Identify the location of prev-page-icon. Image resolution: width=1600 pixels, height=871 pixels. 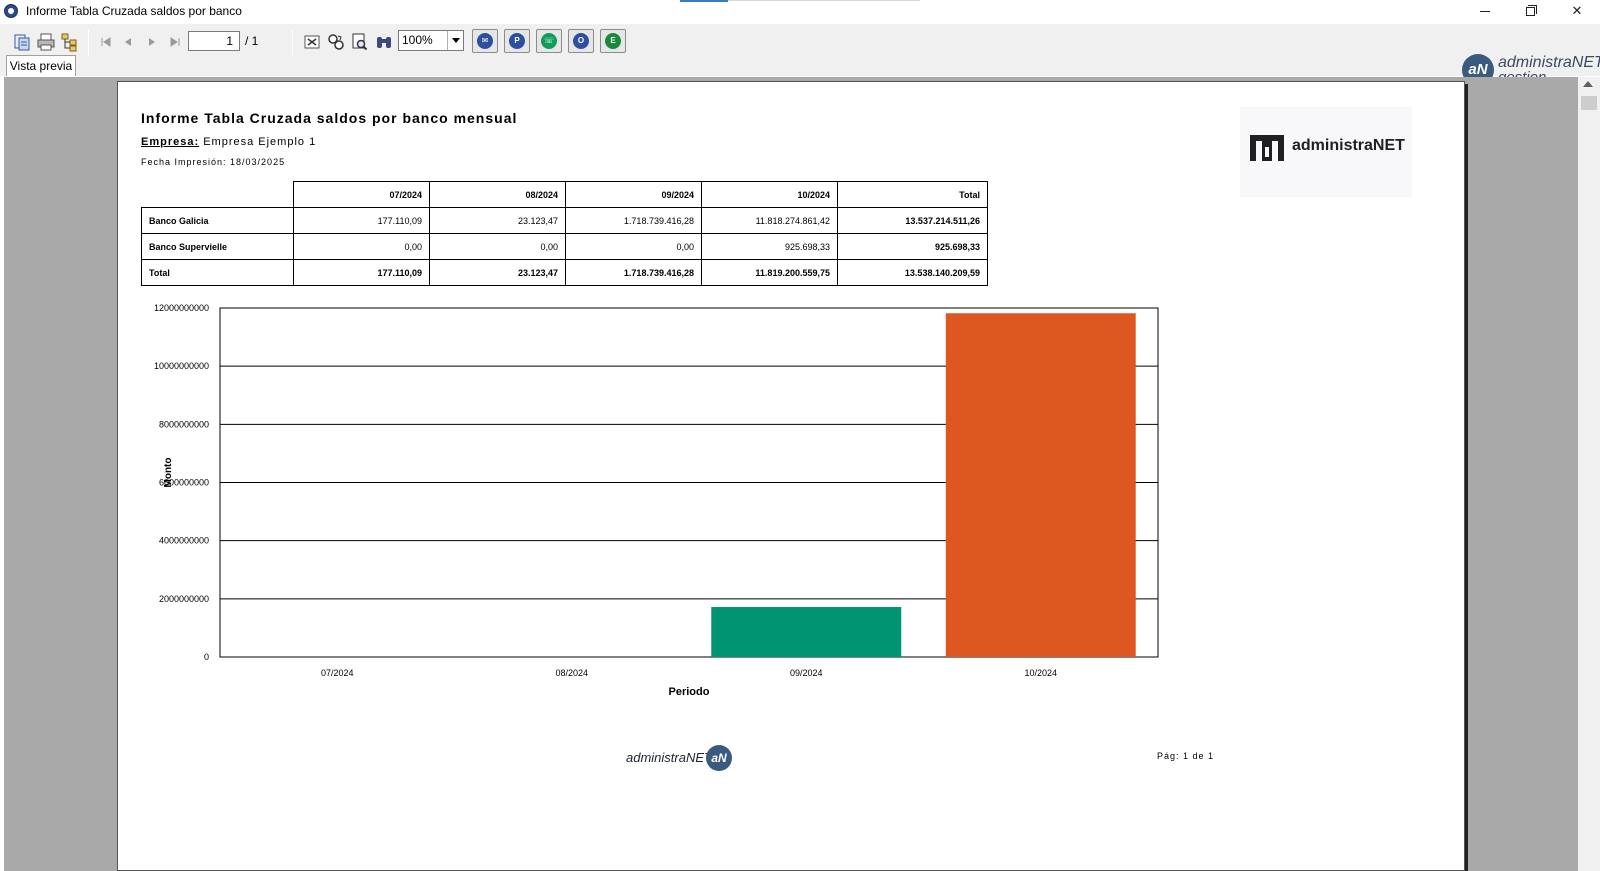
(128, 42).